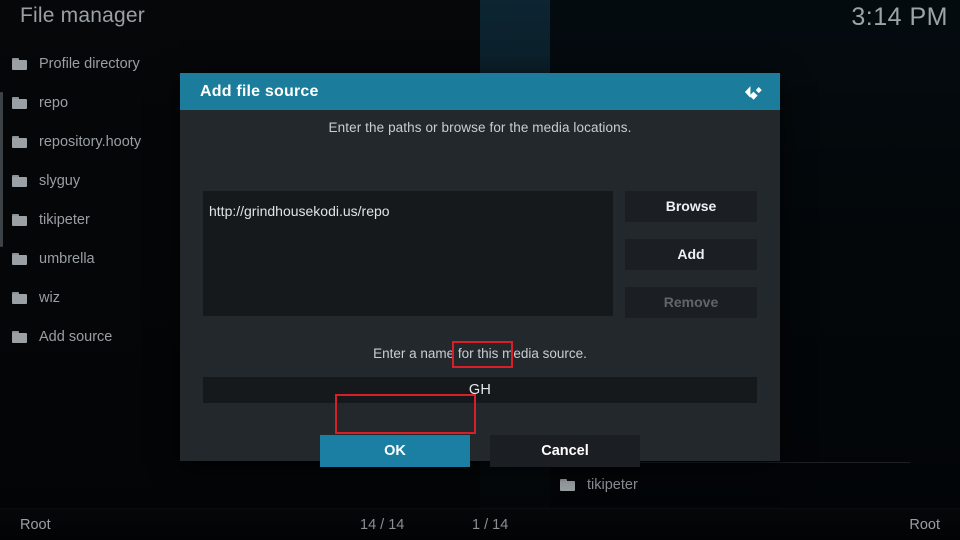 The image size is (960, 540). What do you see at coordinates (259, 91) in the screenshot?
I see `dialog-title: Add file source` at bounding box center [259, 91].